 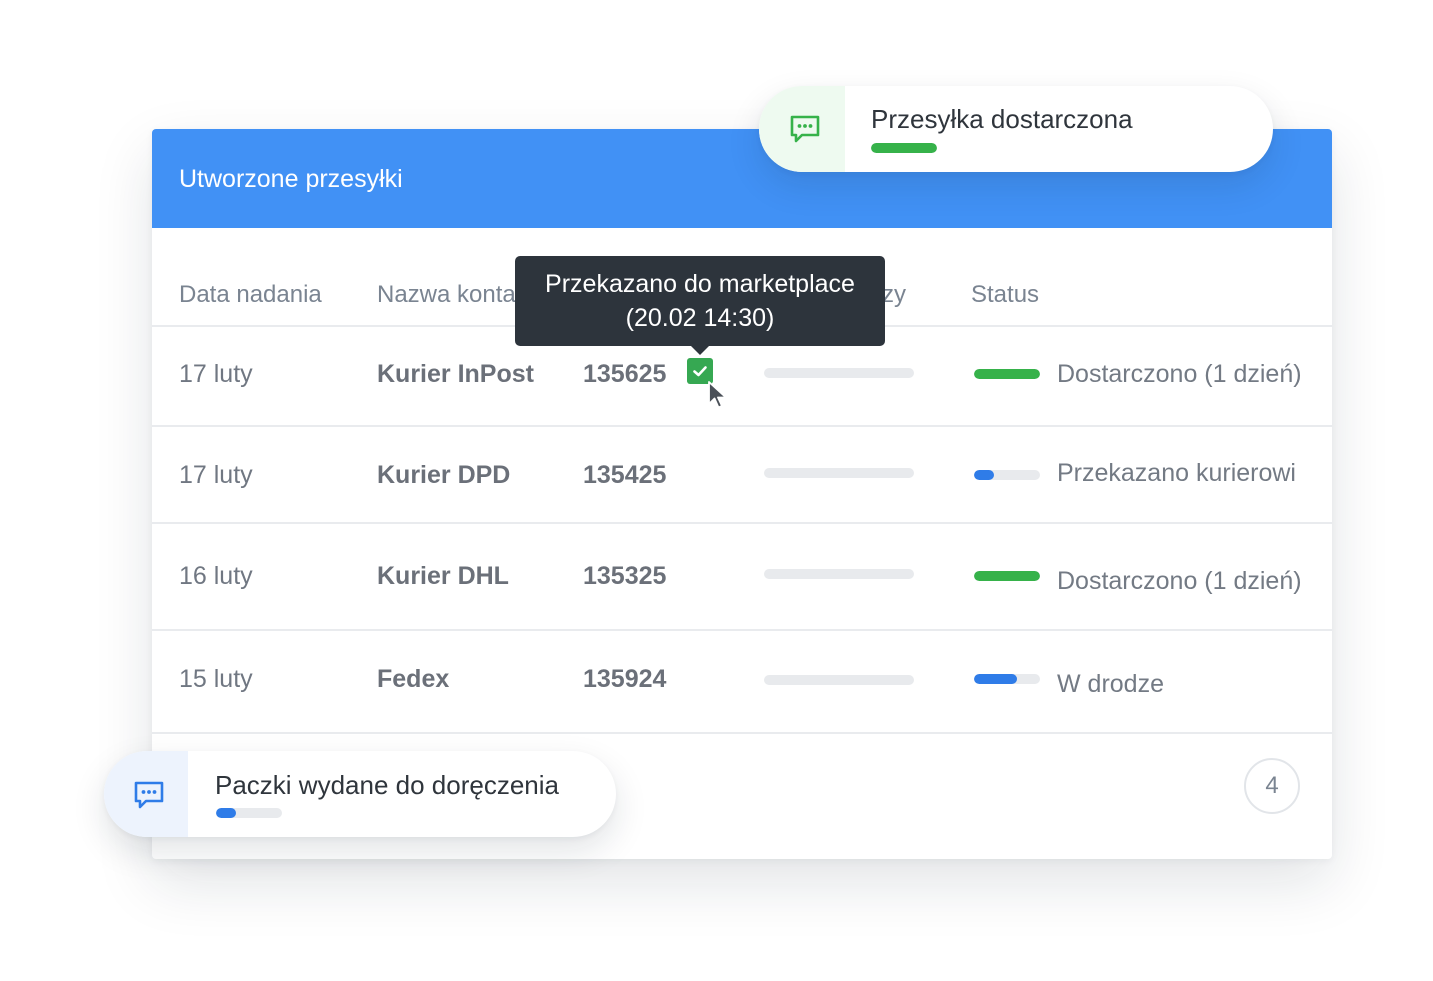 What do you see at coordinates (1002, 119) in the screenshot?
I see `toast-text: Przesyłka dostarczona` at bounding box center [1002, 119].